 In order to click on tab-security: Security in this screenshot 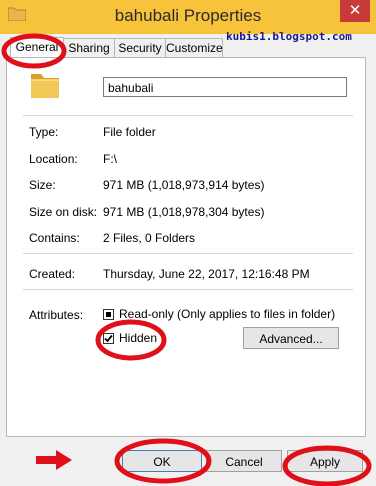, I will do `click(140, 48)`.